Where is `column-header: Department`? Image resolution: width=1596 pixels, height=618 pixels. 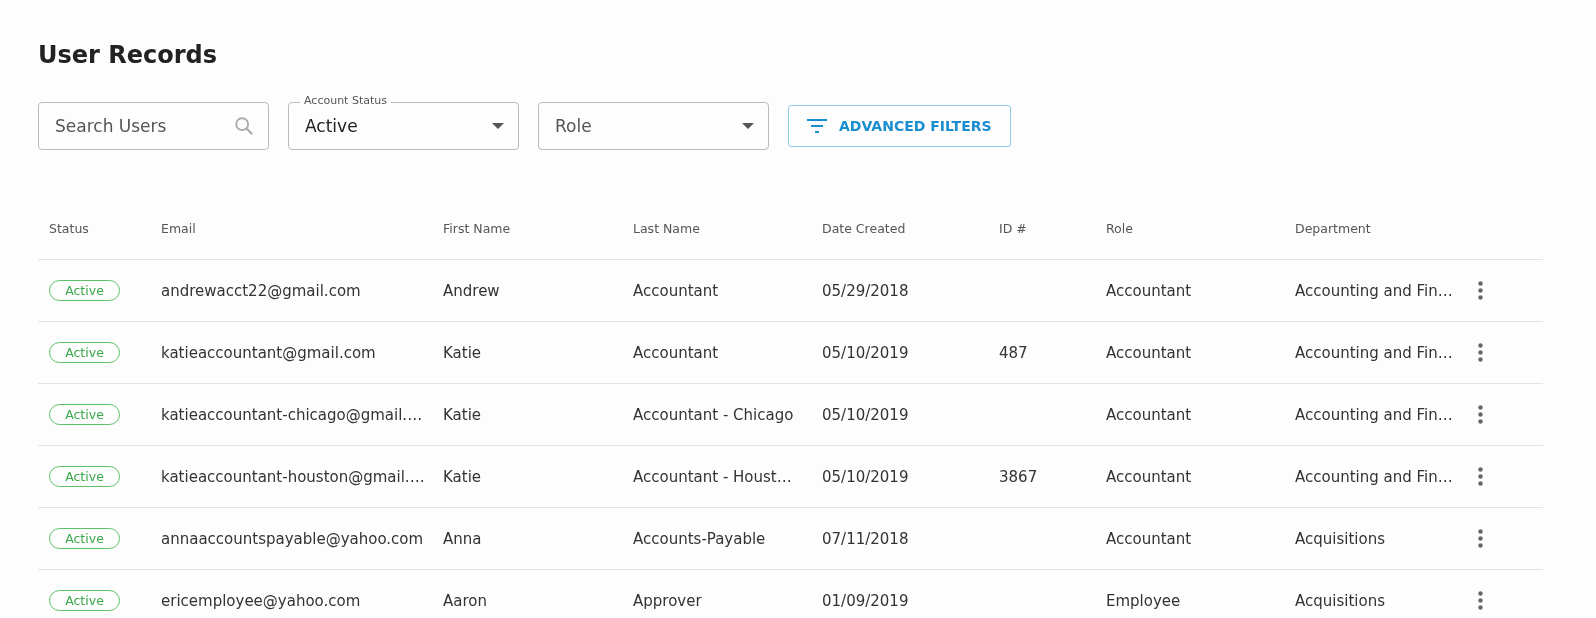
column-header: Department is located at coordinates (1377, 228).